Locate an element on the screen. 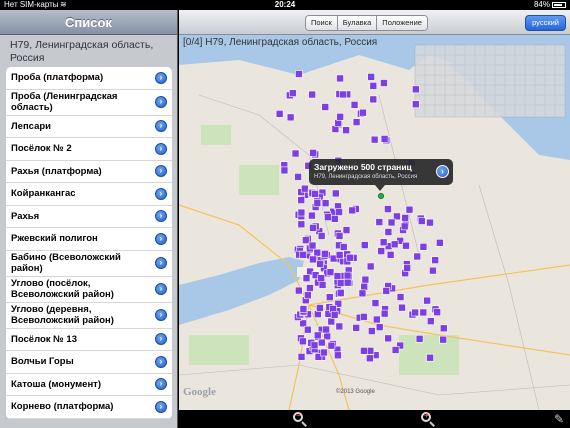 The image size is (570, 428). pin-segment: Булавка is located at coordinates (357, 23).